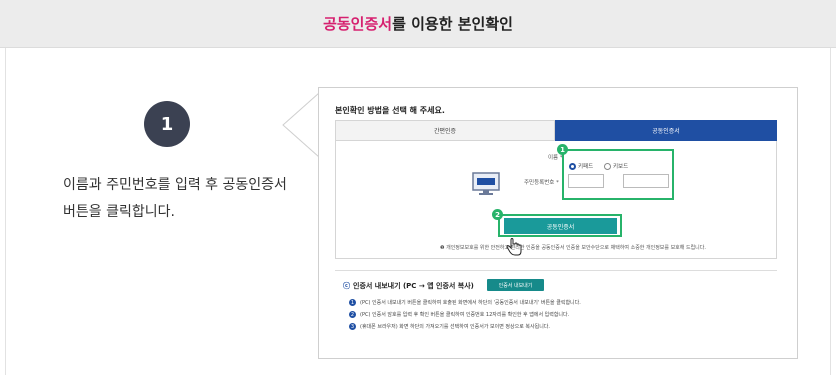 This screenshot has width=836, height=375. I want to click on auth-method-prompt: 본인확인 방법을 선택 해 주세요., so click(390, 110).